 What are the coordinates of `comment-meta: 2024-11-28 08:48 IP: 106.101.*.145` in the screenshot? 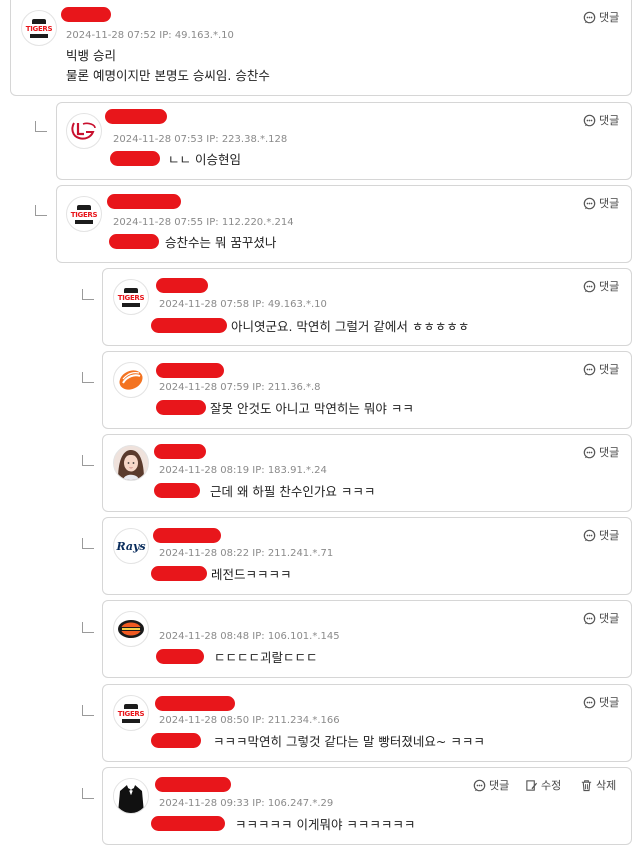 It's located at (249, 636).